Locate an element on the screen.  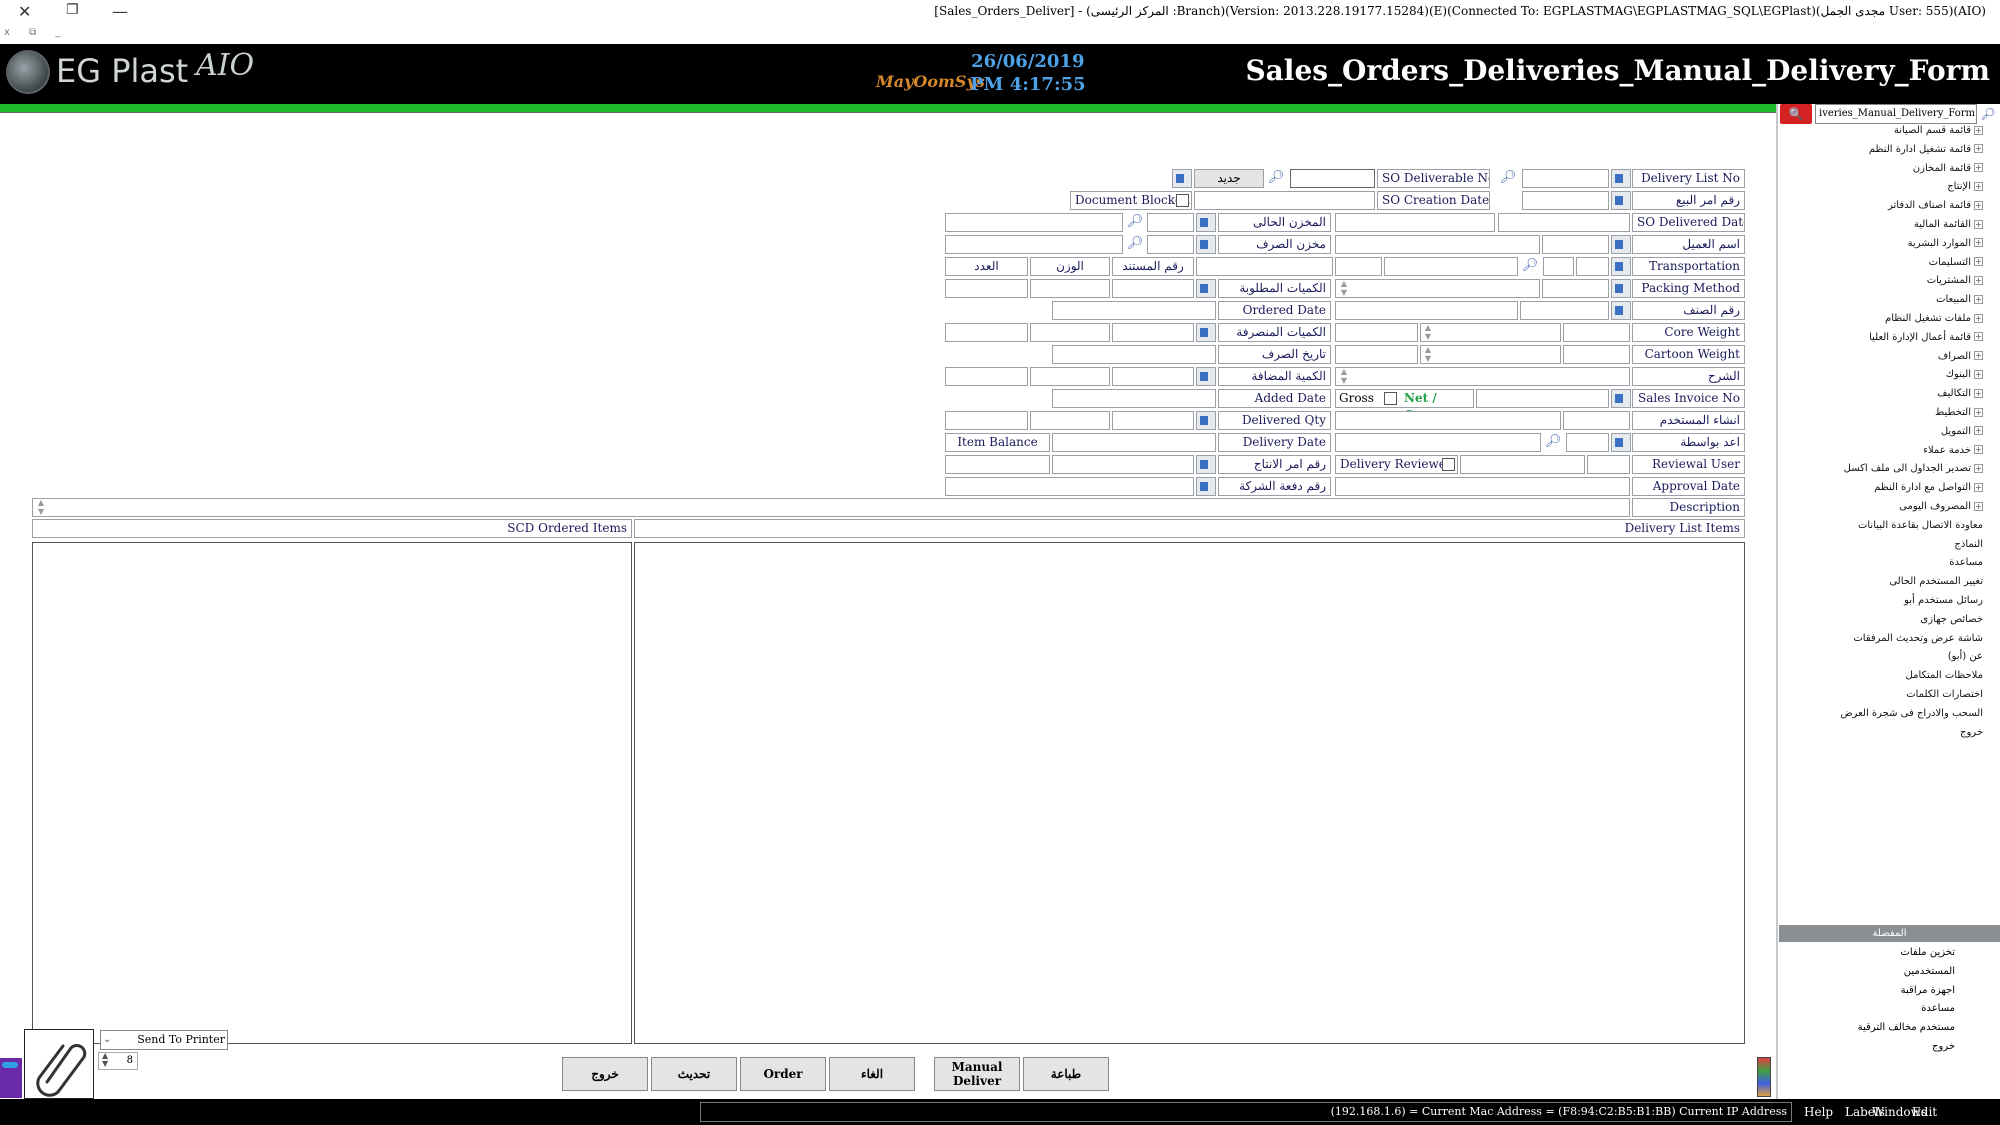
new-button: جديد is located at coordinates (1229, 178).